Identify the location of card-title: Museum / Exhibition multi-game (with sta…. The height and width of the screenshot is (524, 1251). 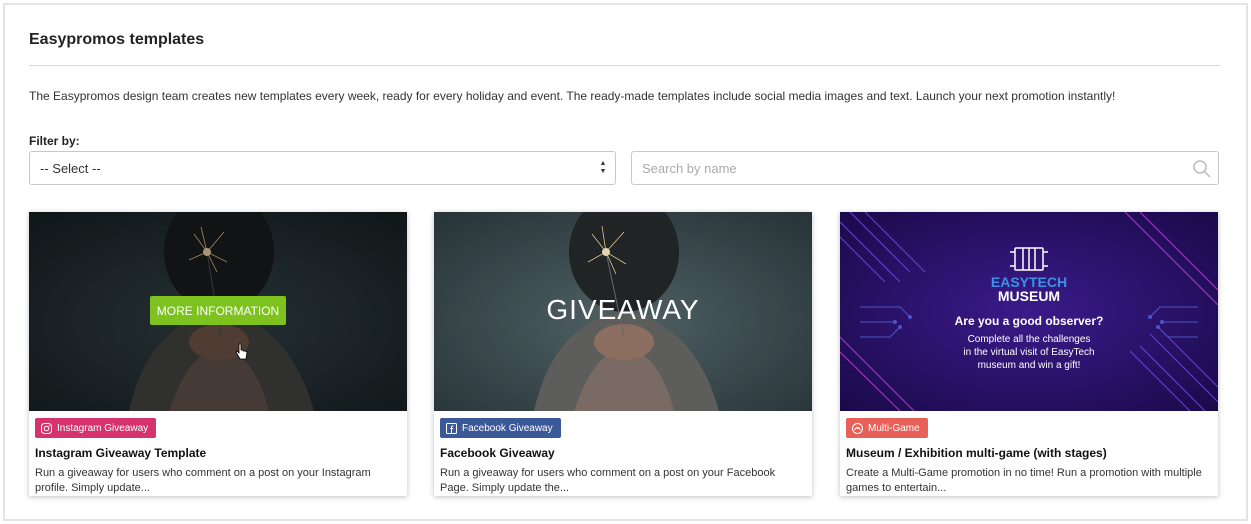
(976, 453).